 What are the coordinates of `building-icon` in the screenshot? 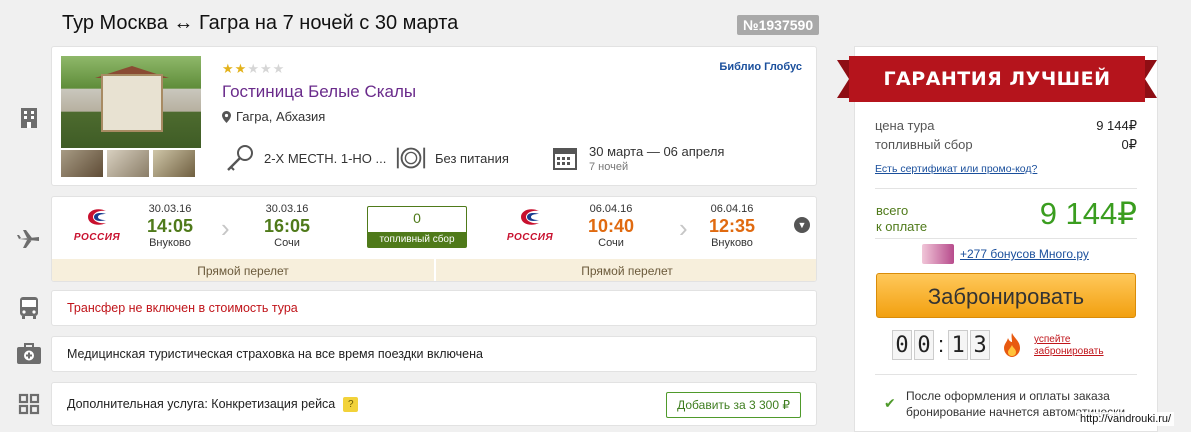 It's located at (29, 117).